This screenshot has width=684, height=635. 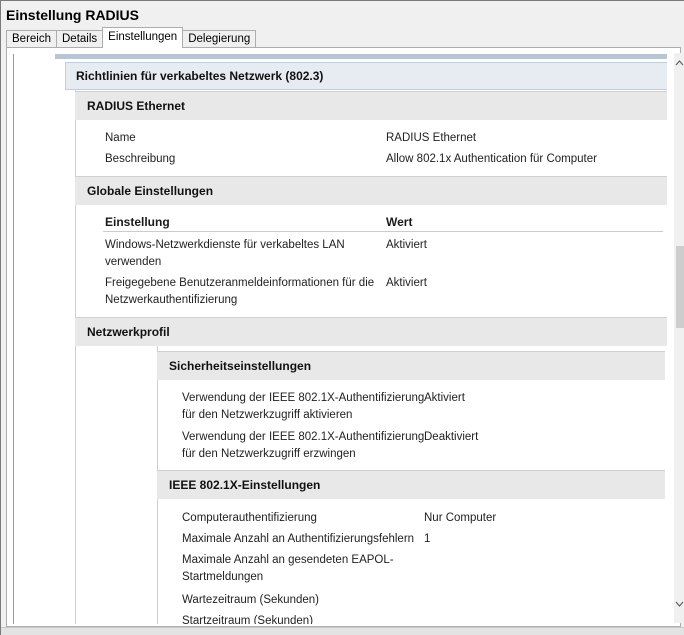 I want to click on scroll-down-icon, so click(x=679, y=604).